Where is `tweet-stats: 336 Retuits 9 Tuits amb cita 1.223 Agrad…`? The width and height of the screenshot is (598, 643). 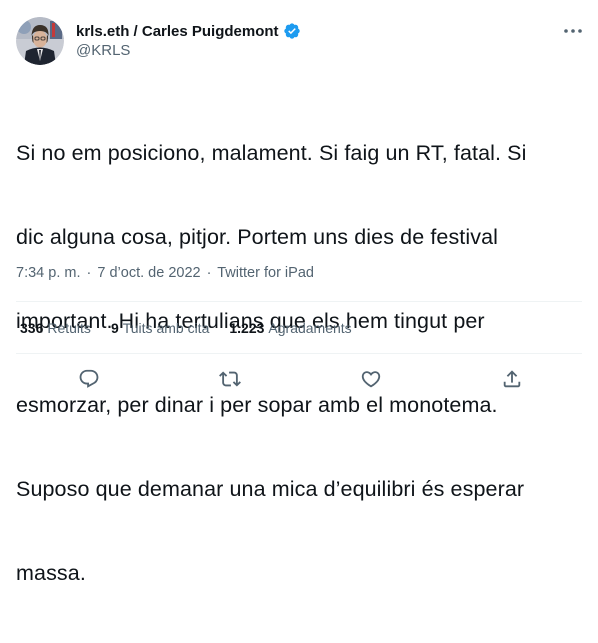
tweet-stats: 336 Retuits 9 Tuits amb cita 1.223 Agrad… is located at coordinates (186, 328).